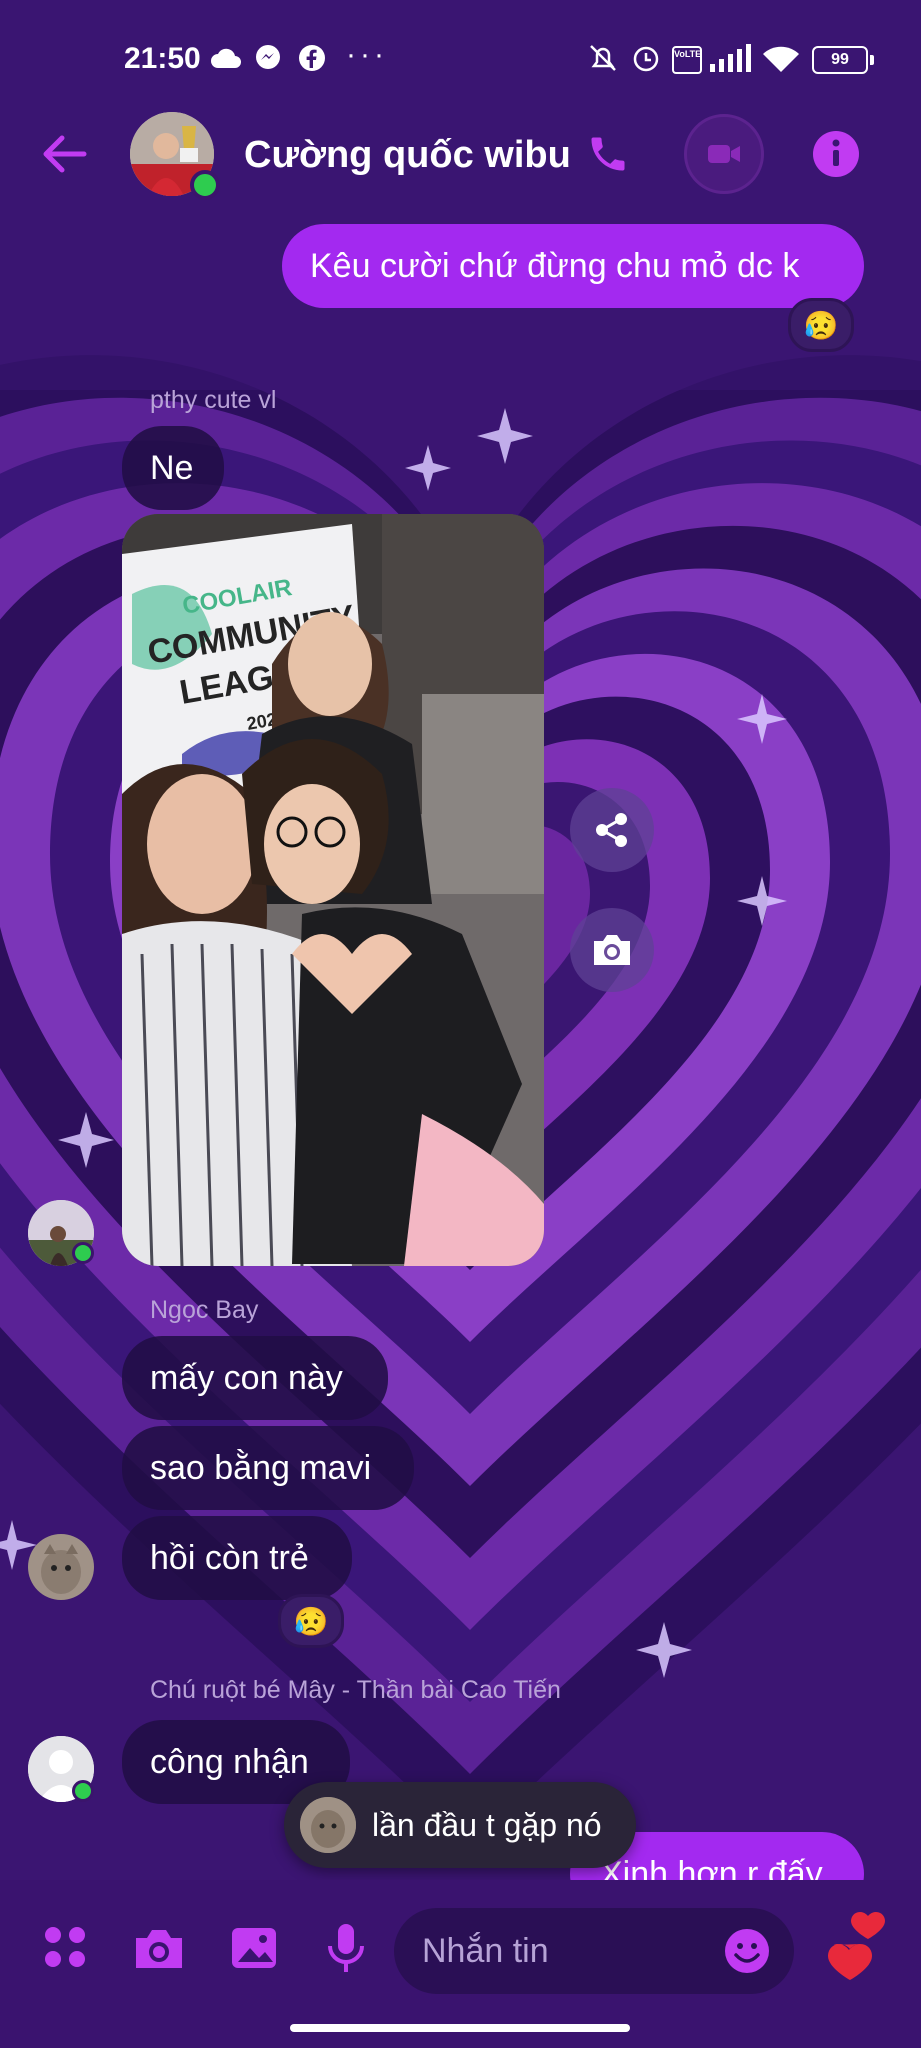  Describe the element at coordinates (355, 1690) in the screenshot. I see `sender-name: Chú ruột bé Mây - Thần bài Cao Tiến` at that location.